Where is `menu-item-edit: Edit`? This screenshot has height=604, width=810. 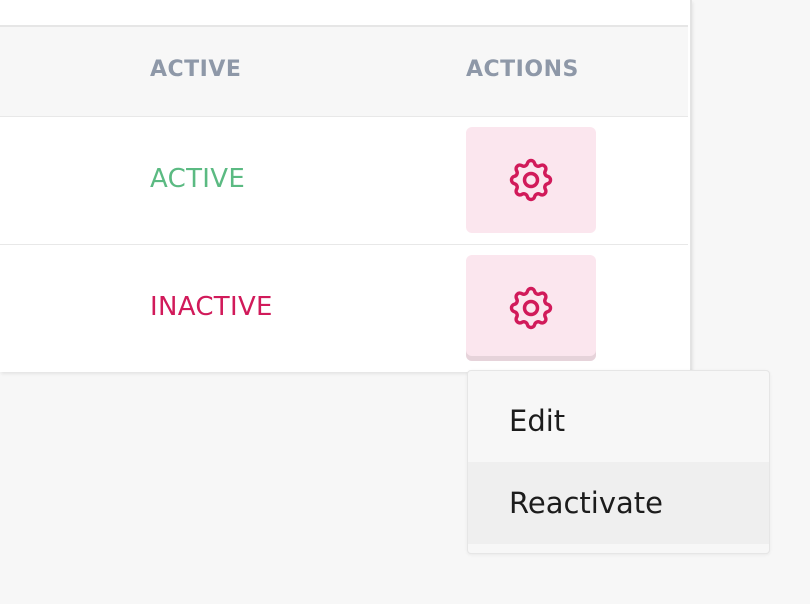
menu-item-edit: Edit is located at coordinates (618, 421).